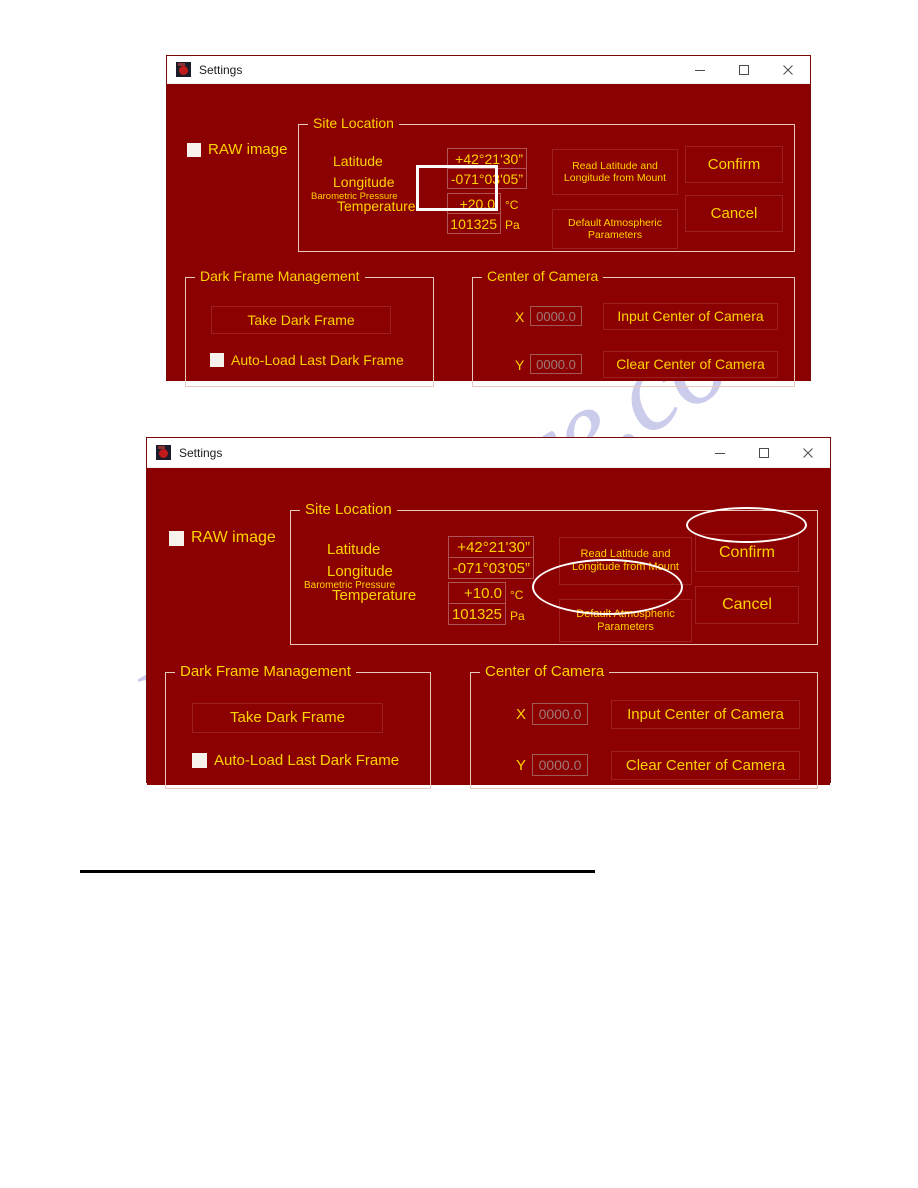  I want to click on dark-frame-management-legend: Dark Frame Management, so click(265, 671).